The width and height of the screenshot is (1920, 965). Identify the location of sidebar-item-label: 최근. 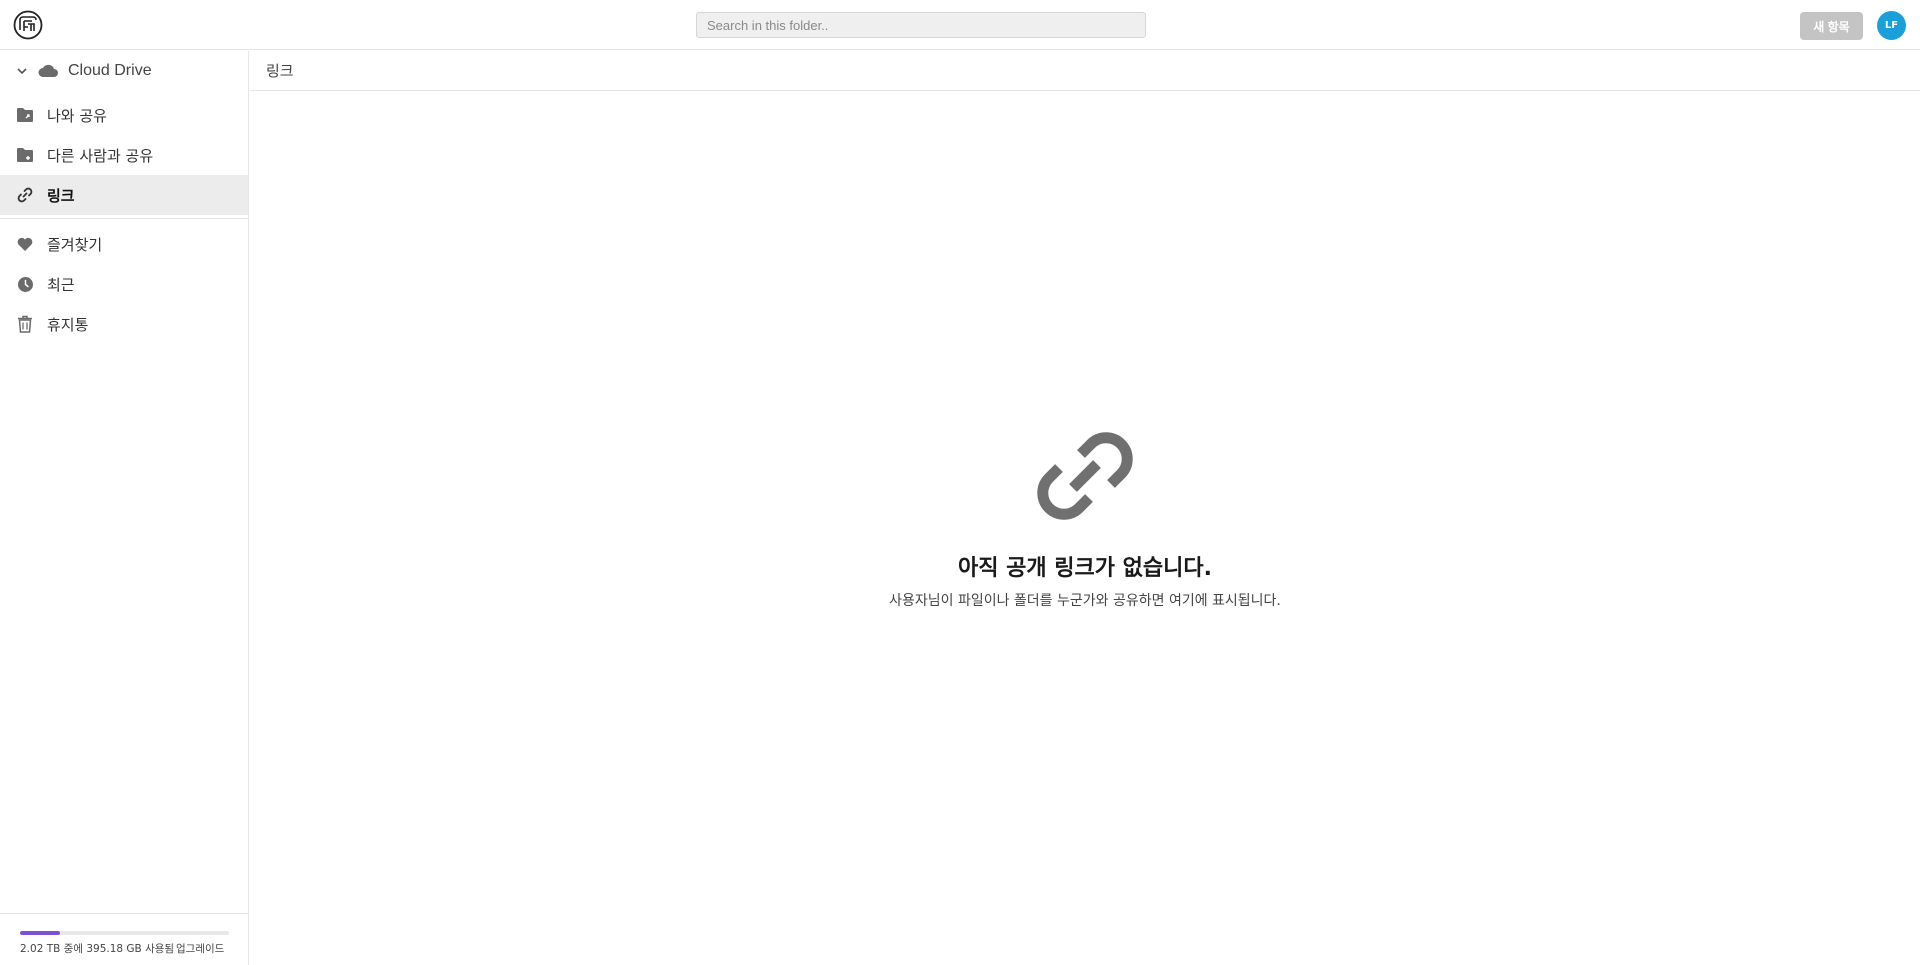
(61, 284).